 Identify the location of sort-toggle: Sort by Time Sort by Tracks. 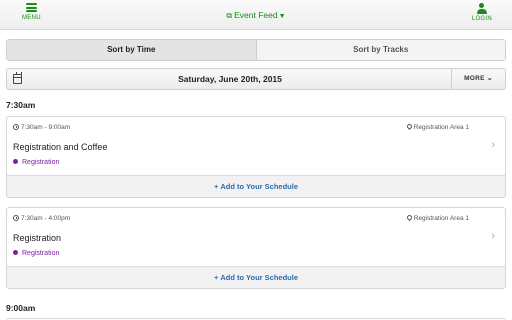
(256, 50).